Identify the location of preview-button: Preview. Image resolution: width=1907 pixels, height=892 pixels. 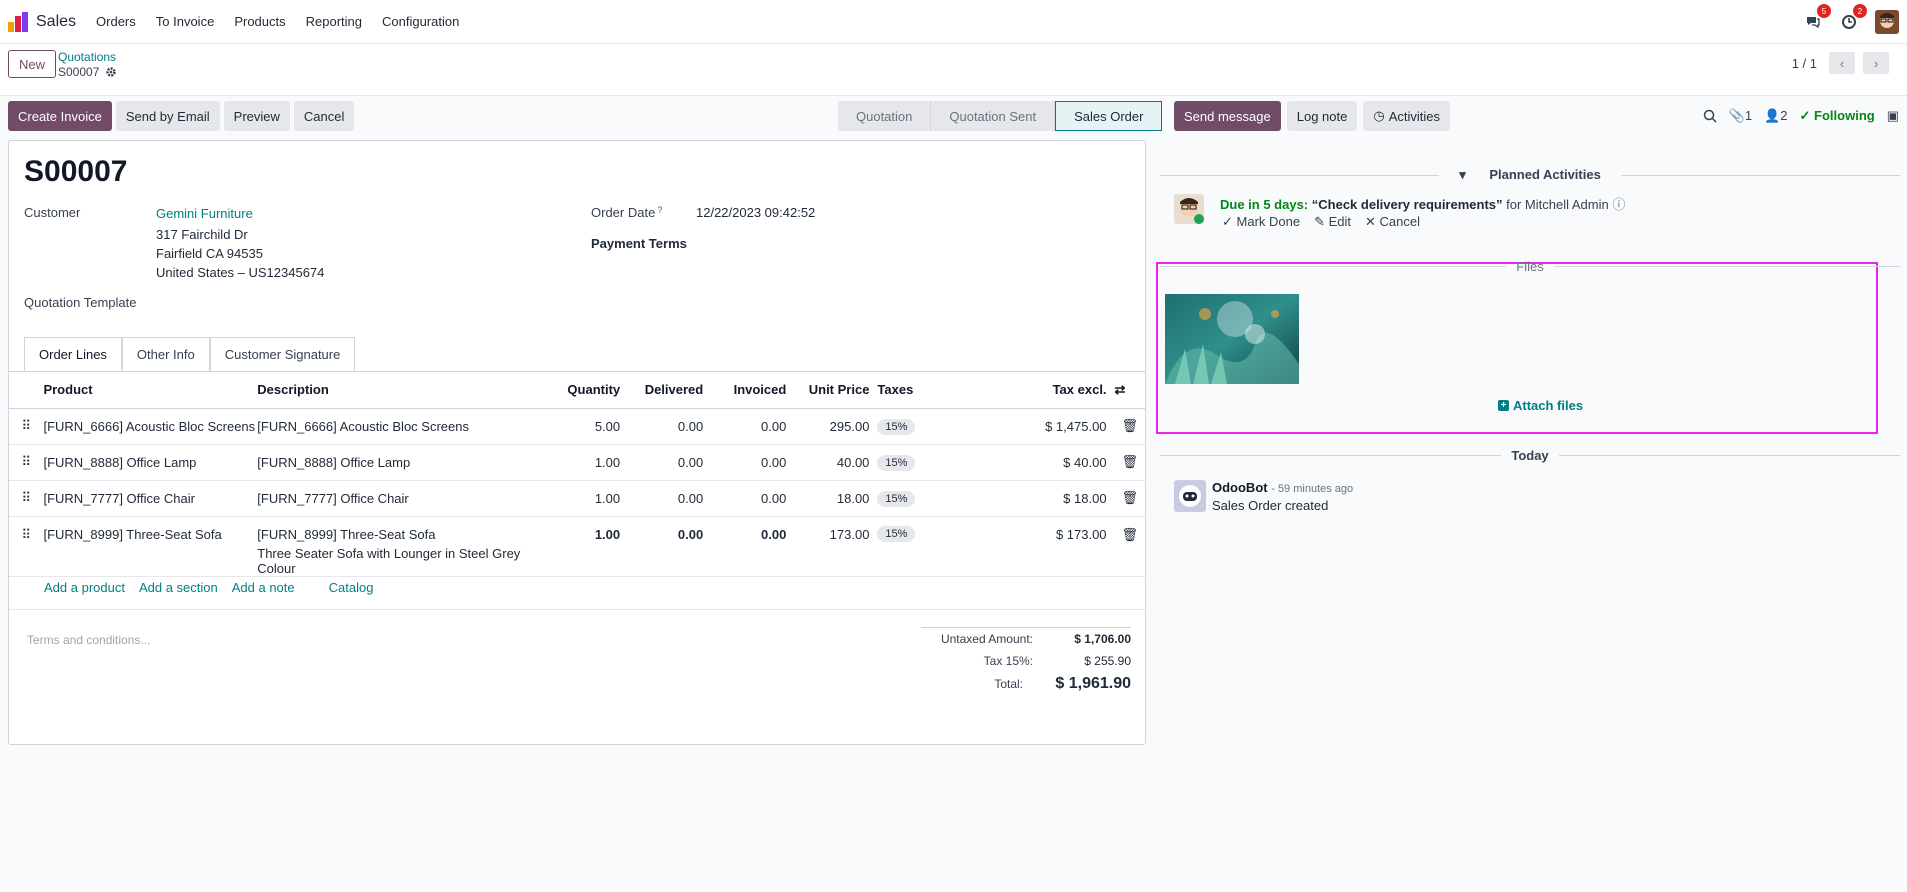
(256, 116).